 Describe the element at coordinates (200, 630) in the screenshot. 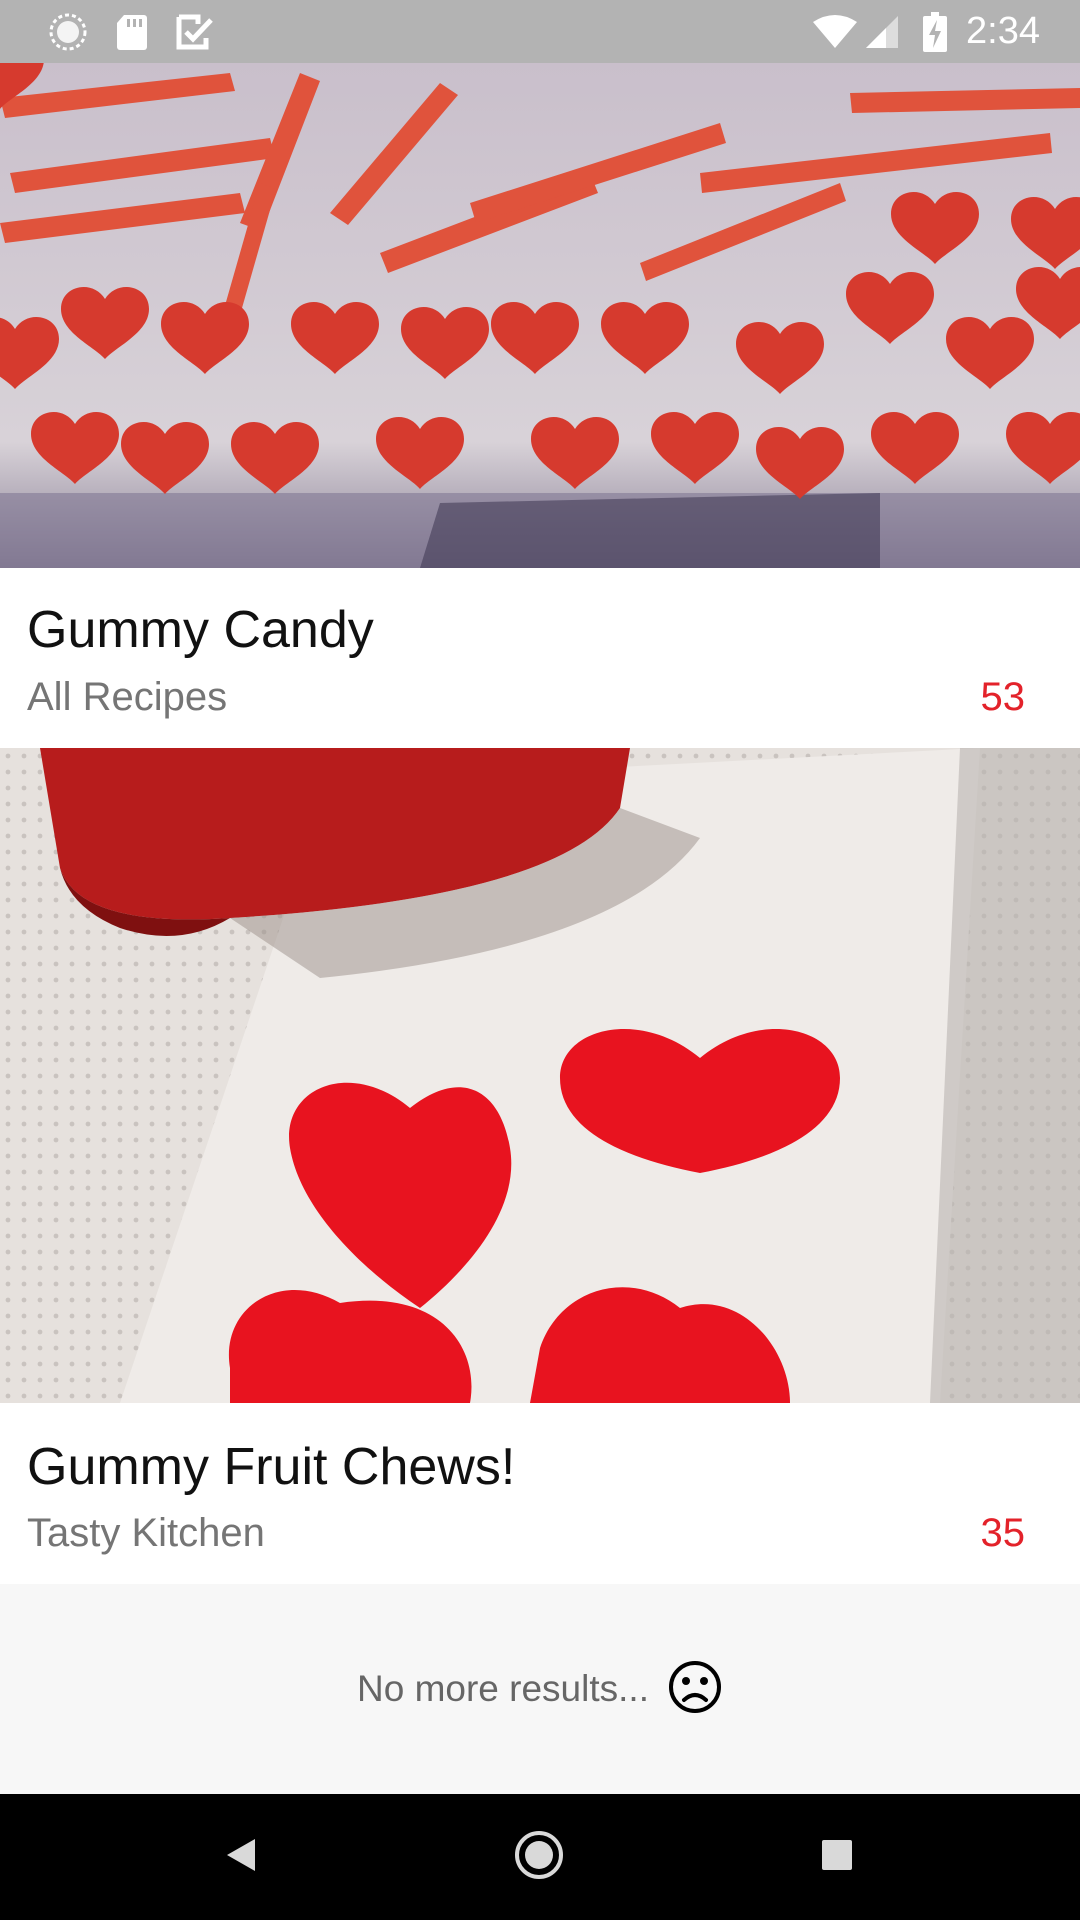

I see `recipe-title: Gummy Candy` at that location.